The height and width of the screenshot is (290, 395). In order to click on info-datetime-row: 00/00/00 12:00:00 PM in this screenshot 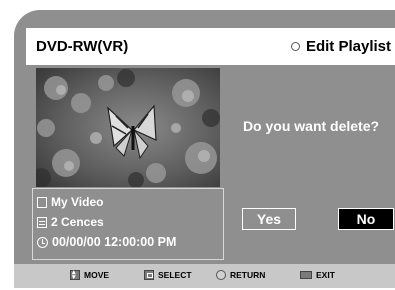, I will do `click(128, 242)`.